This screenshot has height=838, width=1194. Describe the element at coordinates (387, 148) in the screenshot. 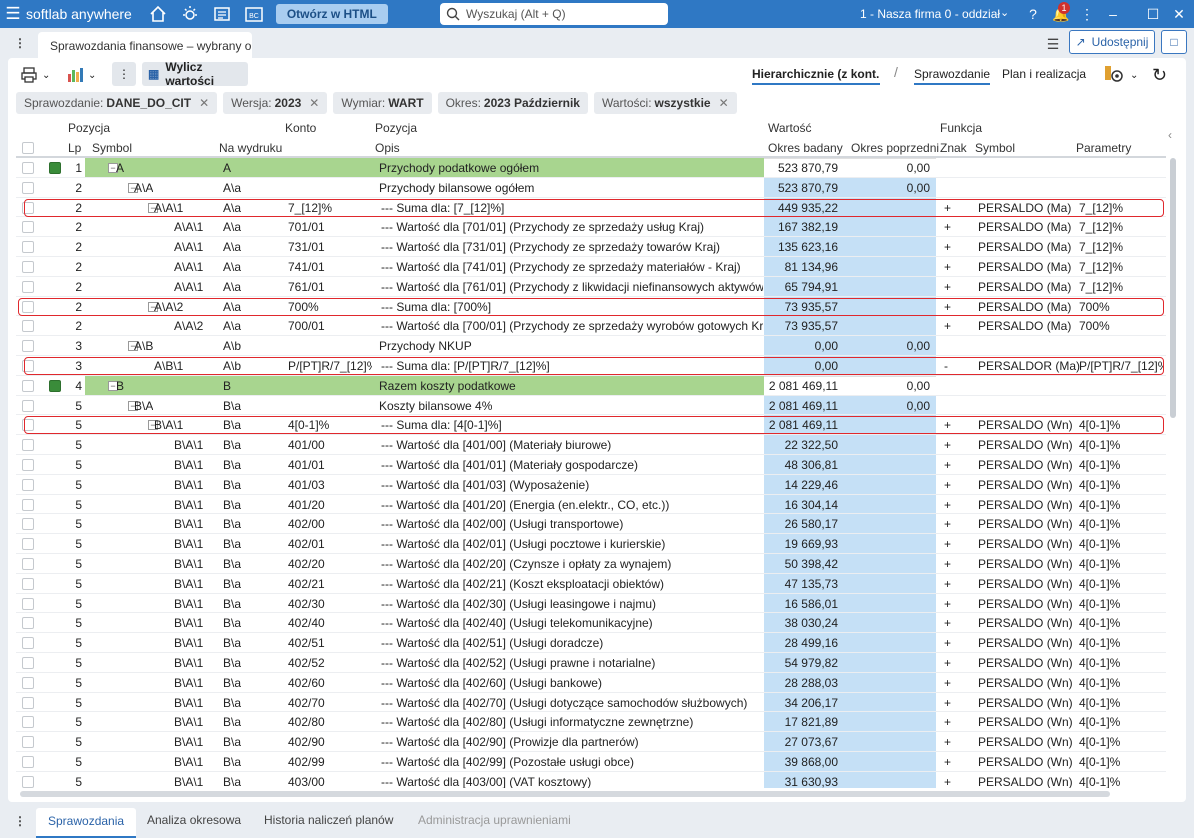

I see `header-opis: Opis` at that location.